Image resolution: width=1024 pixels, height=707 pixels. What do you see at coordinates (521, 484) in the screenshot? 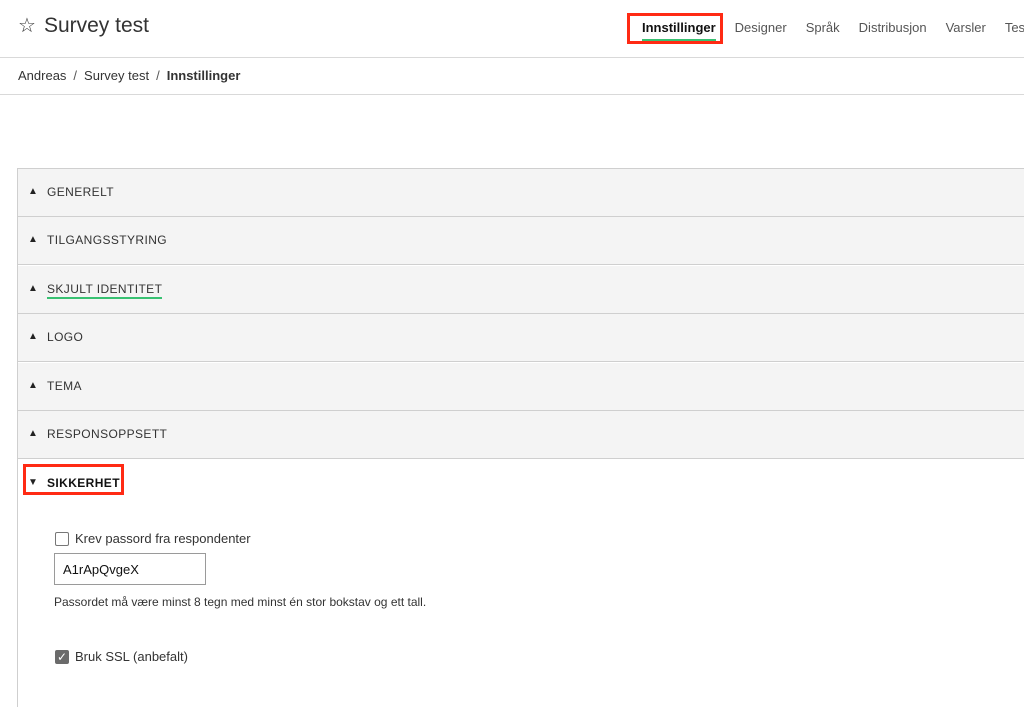
I see `section-sikkerhet: ▼ SIKKERHET` at bounding box center [521, 484].